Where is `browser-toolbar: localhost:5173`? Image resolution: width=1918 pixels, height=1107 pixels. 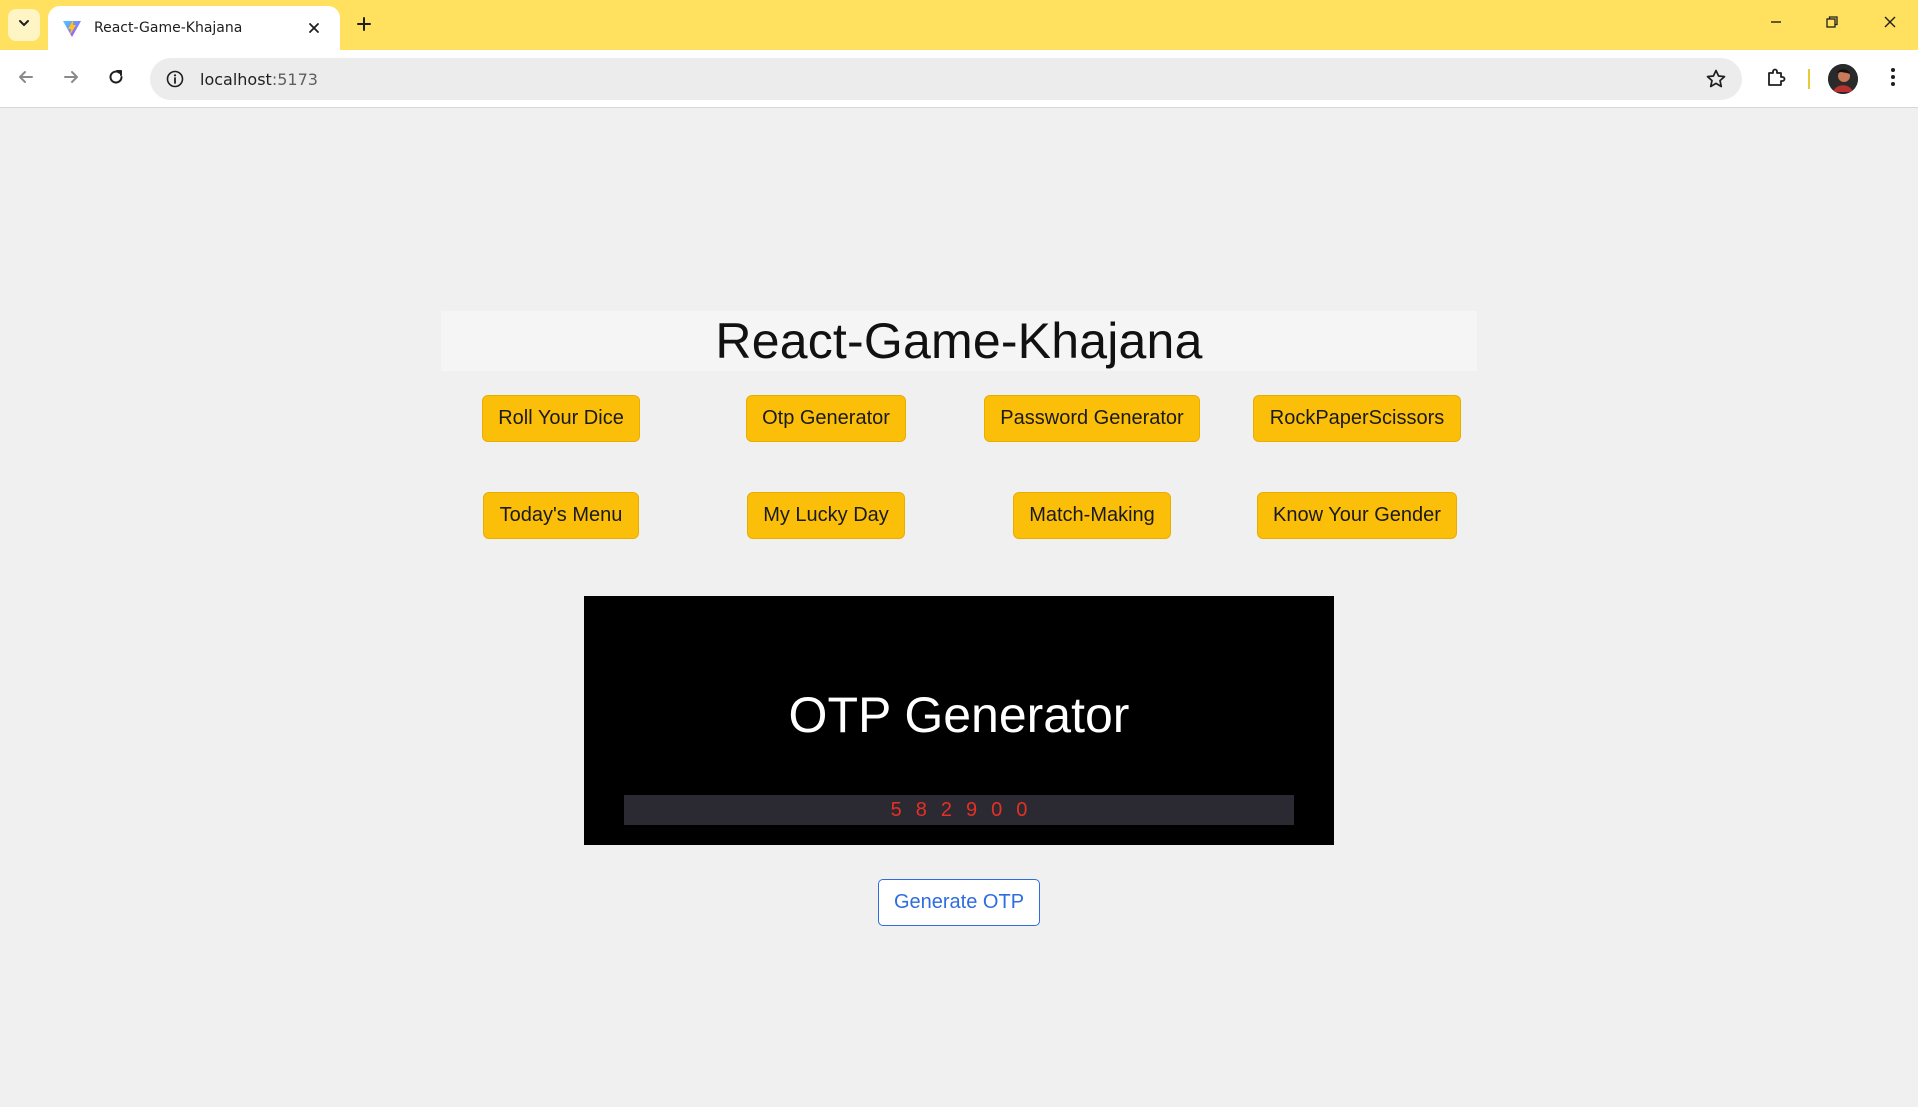
browser-toolbar: localhost:5173 is located at coordinates (959, 79).